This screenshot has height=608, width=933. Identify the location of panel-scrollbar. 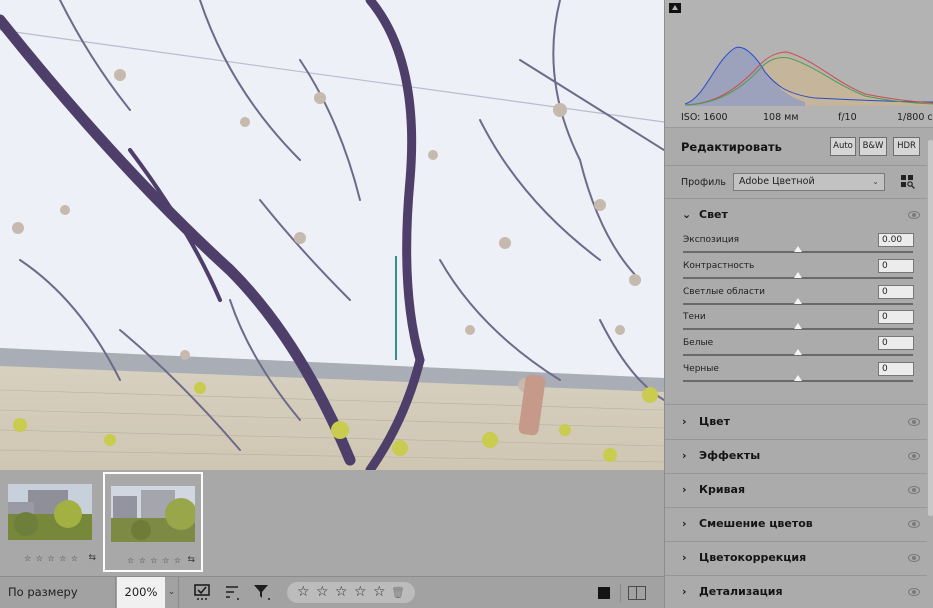
(930, 328).